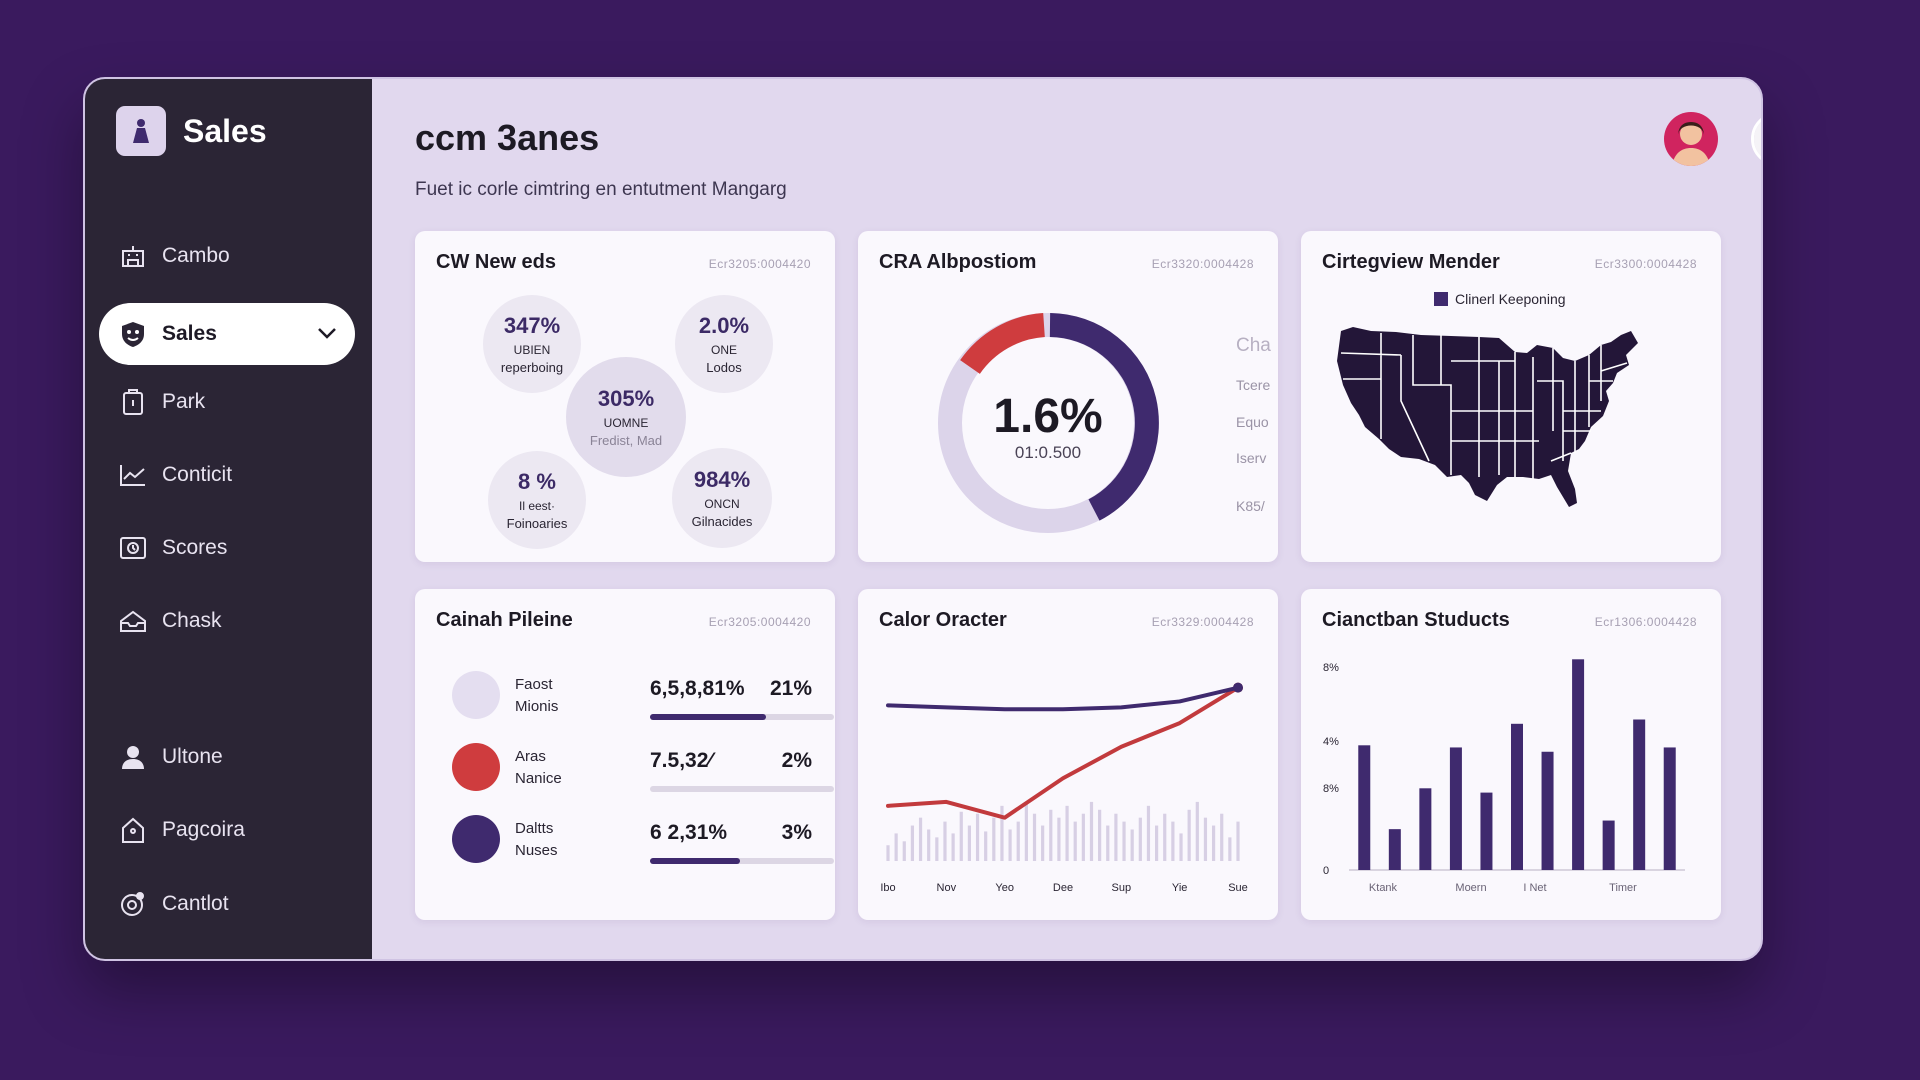  Describe the element at coordinates (1253, 385) in the screenshot. I see `legend-item: Tcere` at that location.